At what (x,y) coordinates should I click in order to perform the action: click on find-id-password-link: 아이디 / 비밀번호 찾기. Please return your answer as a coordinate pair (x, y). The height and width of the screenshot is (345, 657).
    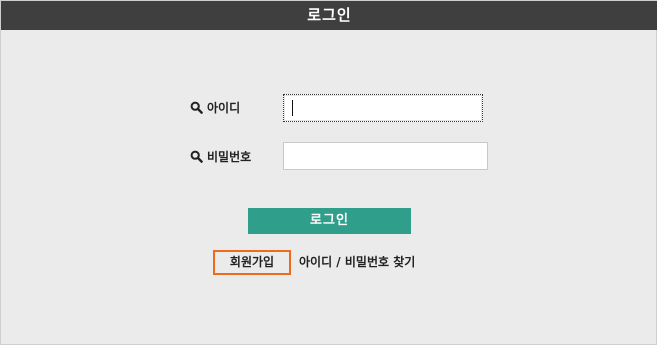
    Looking at the image, I should click on (357, 262).